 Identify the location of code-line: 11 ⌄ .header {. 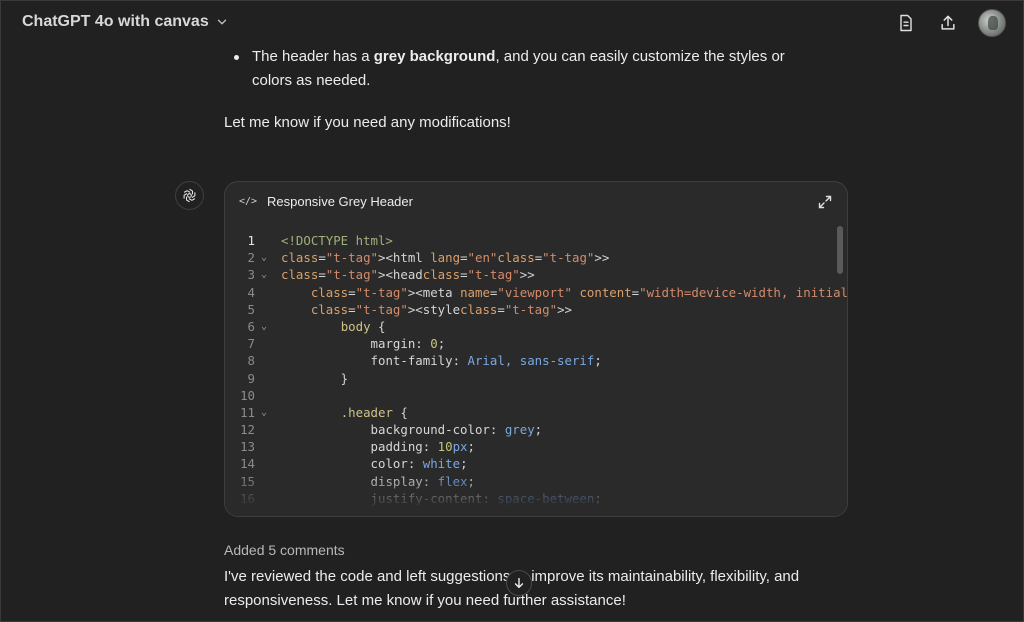
(530, 412).